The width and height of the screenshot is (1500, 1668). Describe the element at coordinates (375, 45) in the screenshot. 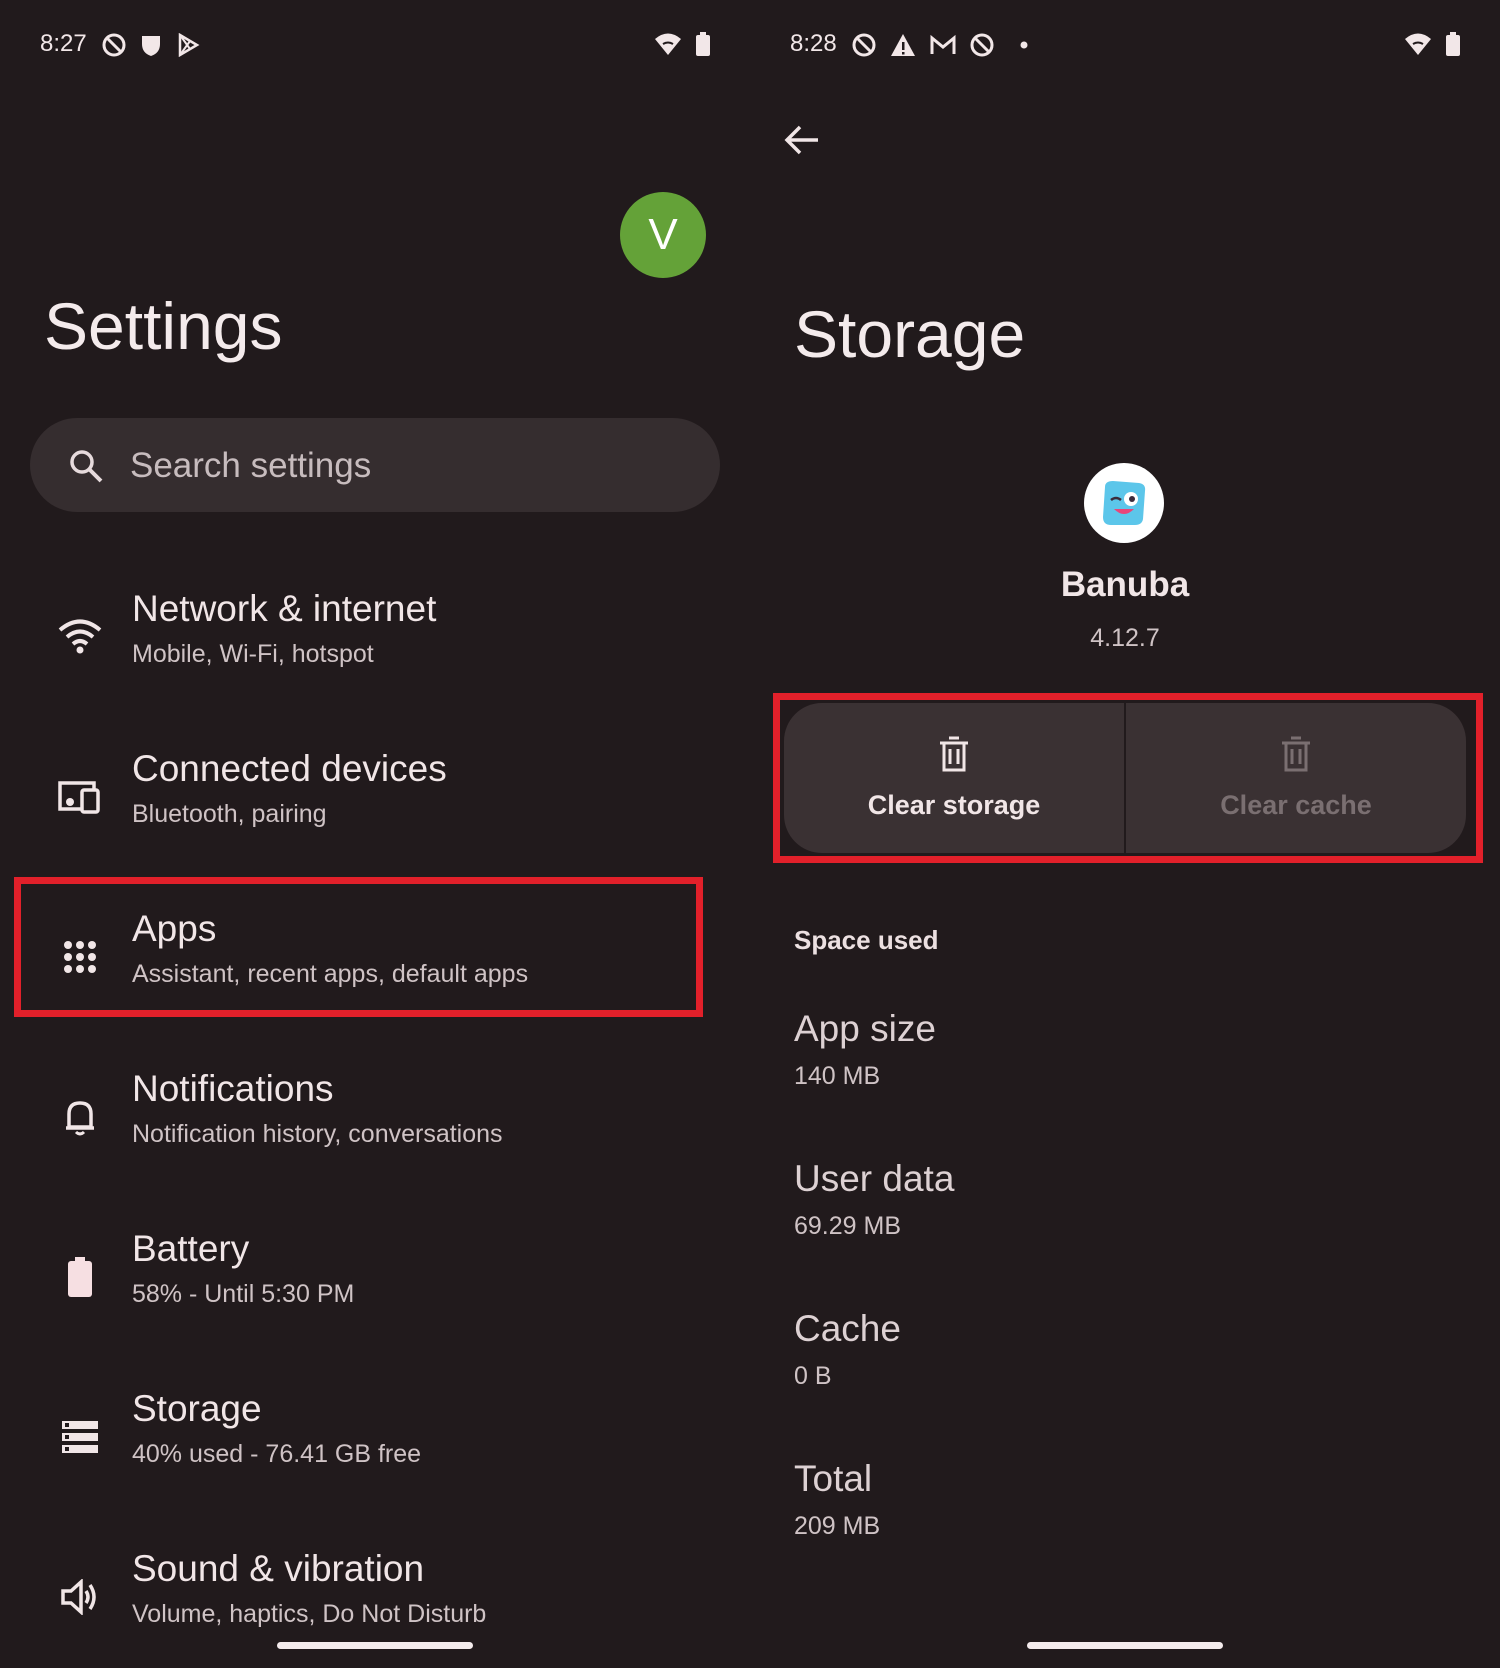

I see `status-bar: 8:27` at that location.